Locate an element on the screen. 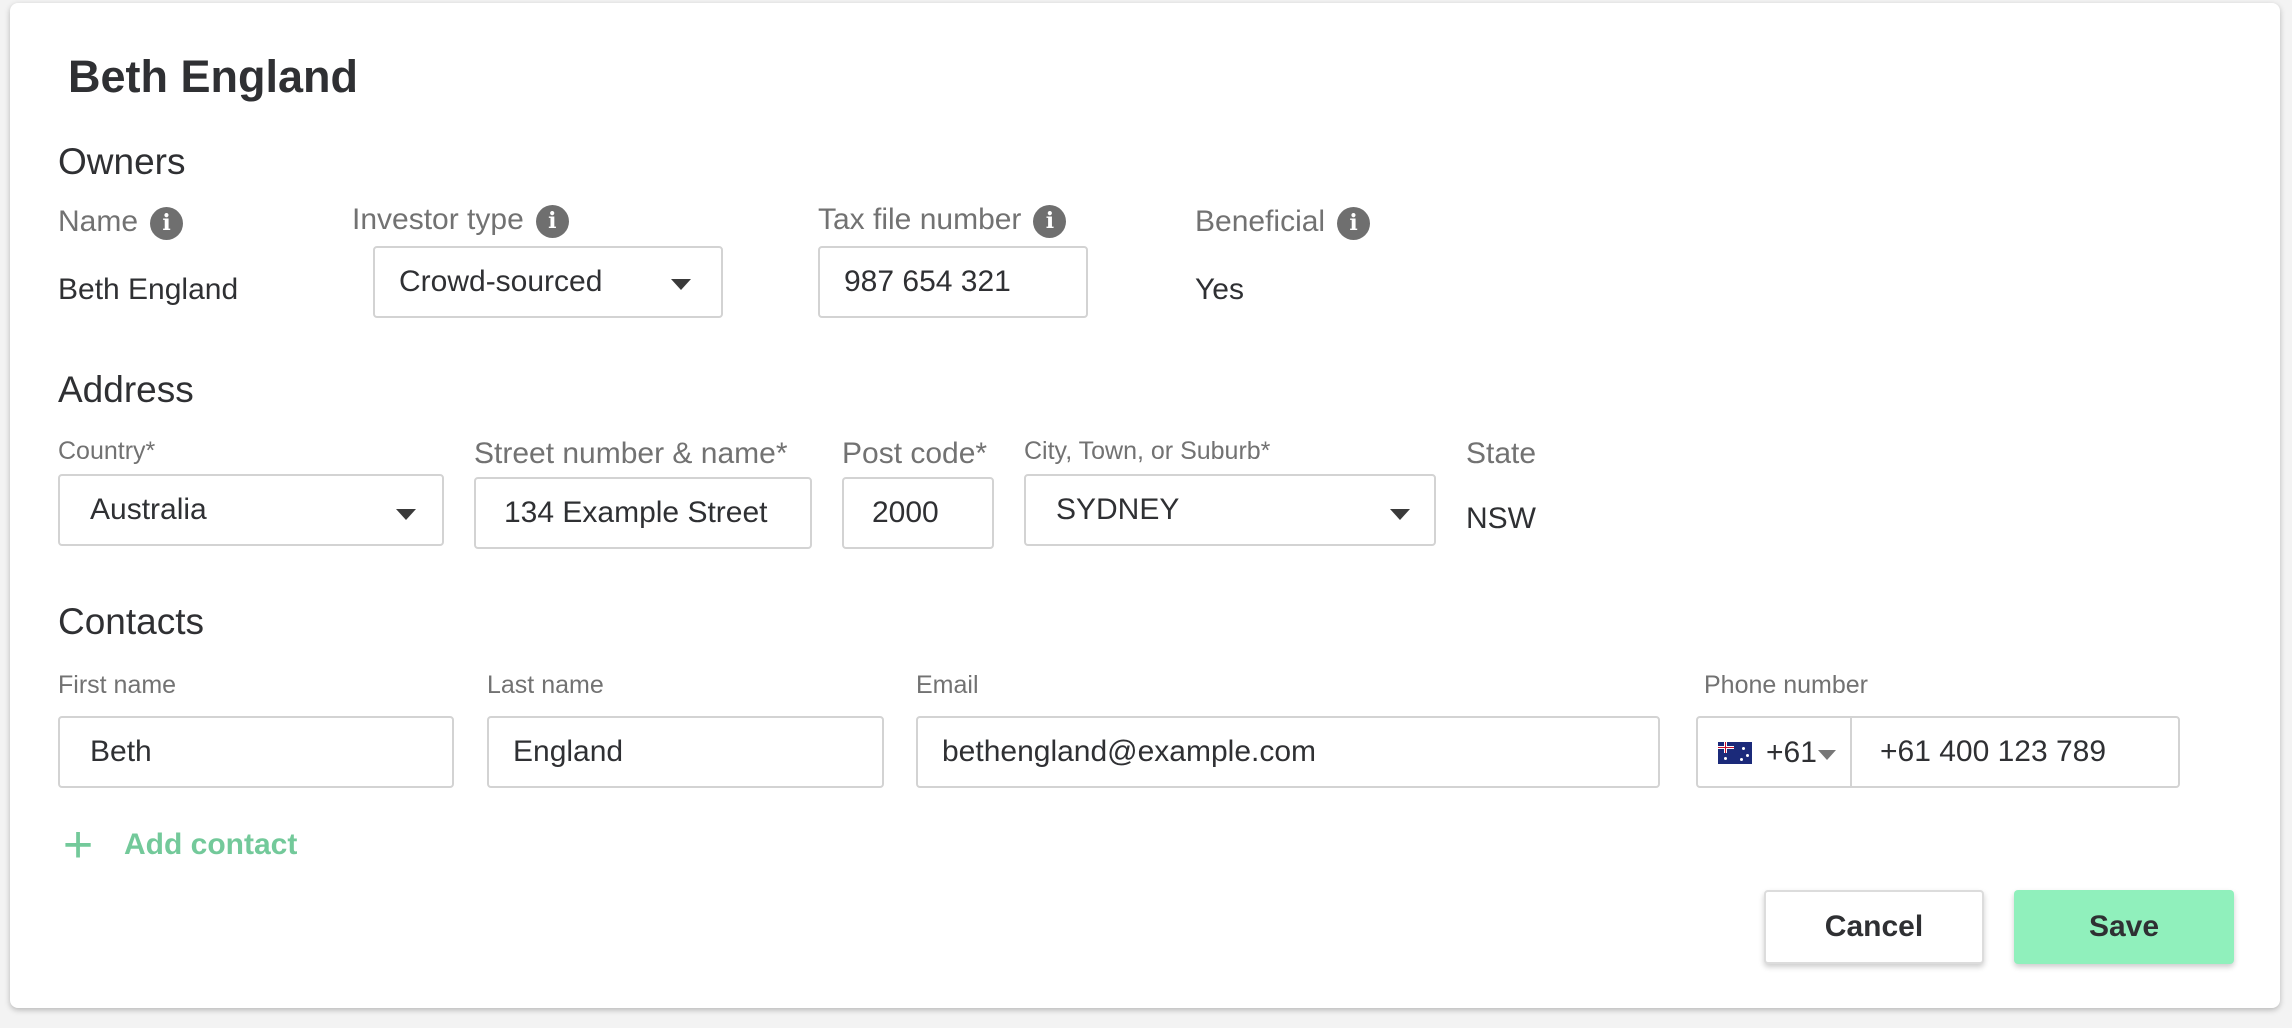 The height and width of the screenshot is (1028, 2292). tax-file-label: Tax file number i is located at coordinates (942, 220).